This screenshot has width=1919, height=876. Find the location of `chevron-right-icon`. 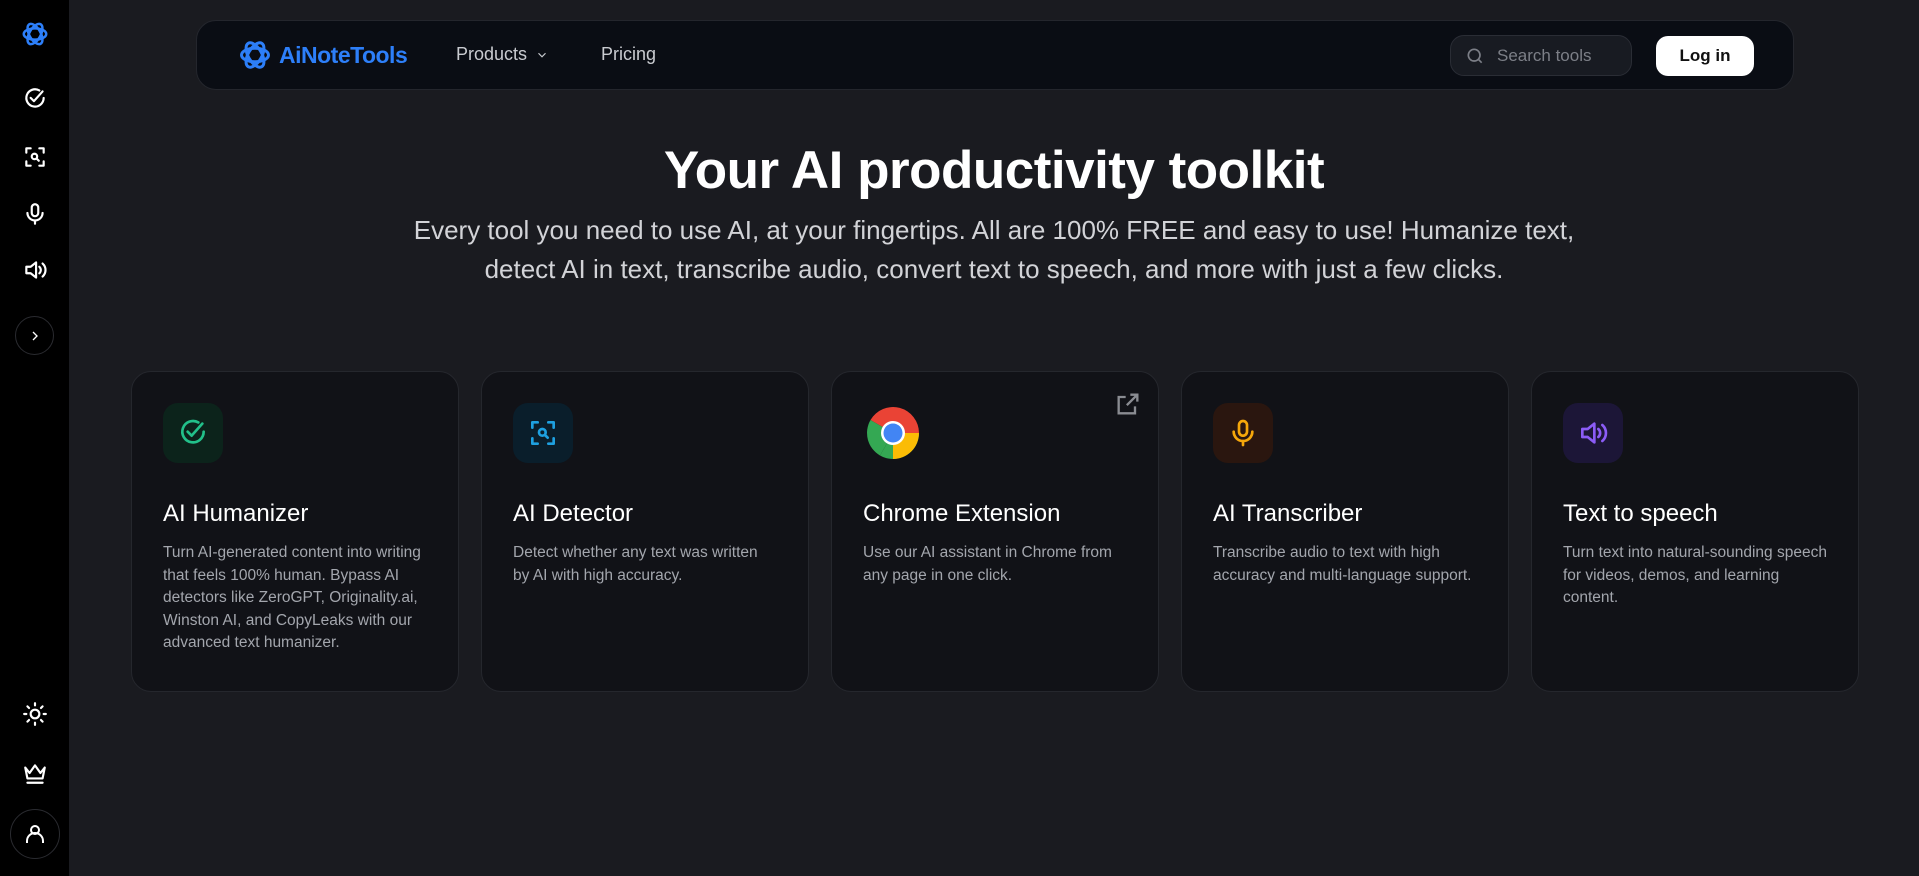

chevron-right-icon is located at coordinates (35, 335).